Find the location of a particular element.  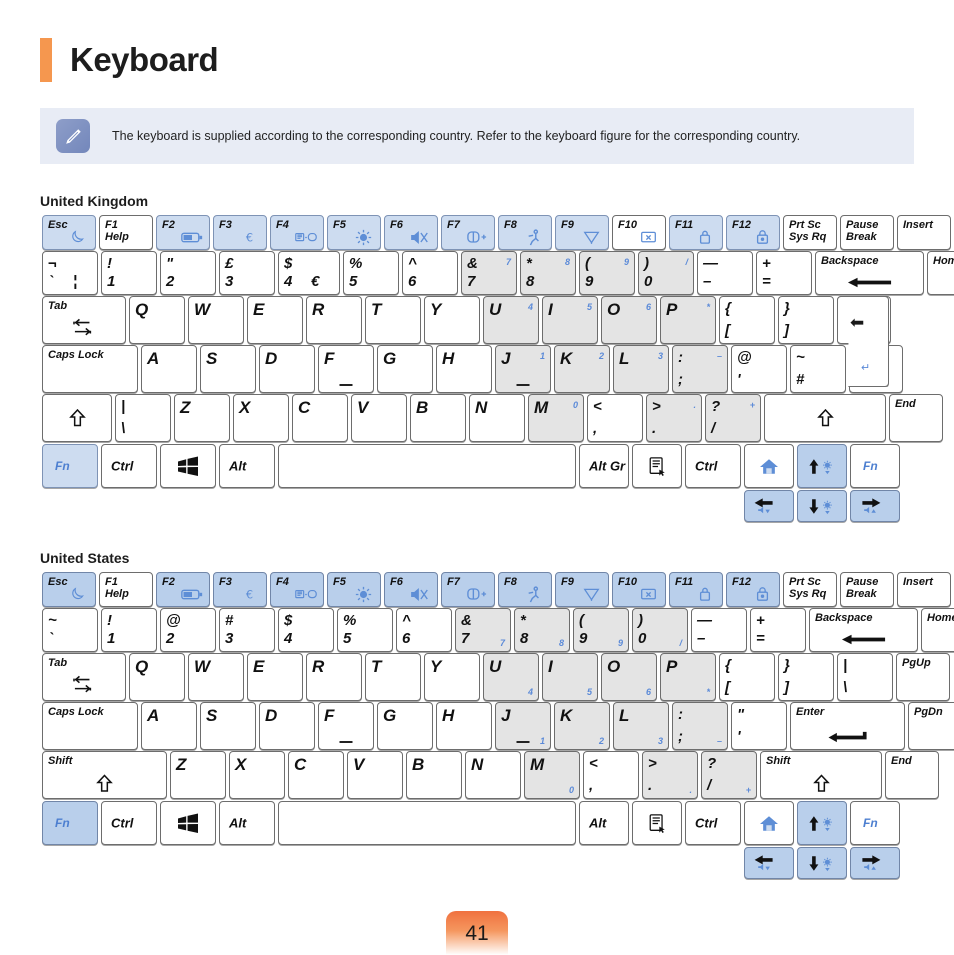

key-us-end: End is located at coordinates (912, 775).